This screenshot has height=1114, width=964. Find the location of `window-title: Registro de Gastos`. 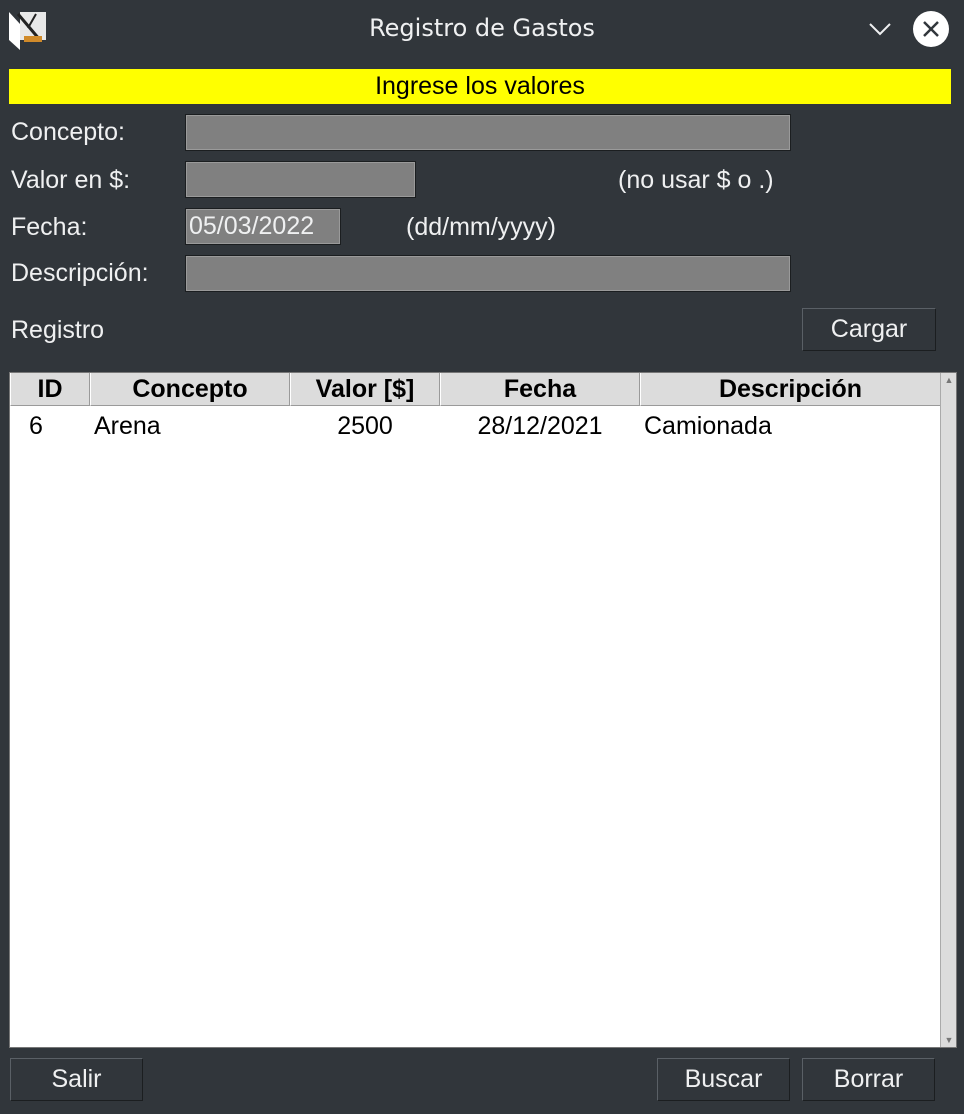

window-title: Registro de Gastos is located at coordinates (482, 28).